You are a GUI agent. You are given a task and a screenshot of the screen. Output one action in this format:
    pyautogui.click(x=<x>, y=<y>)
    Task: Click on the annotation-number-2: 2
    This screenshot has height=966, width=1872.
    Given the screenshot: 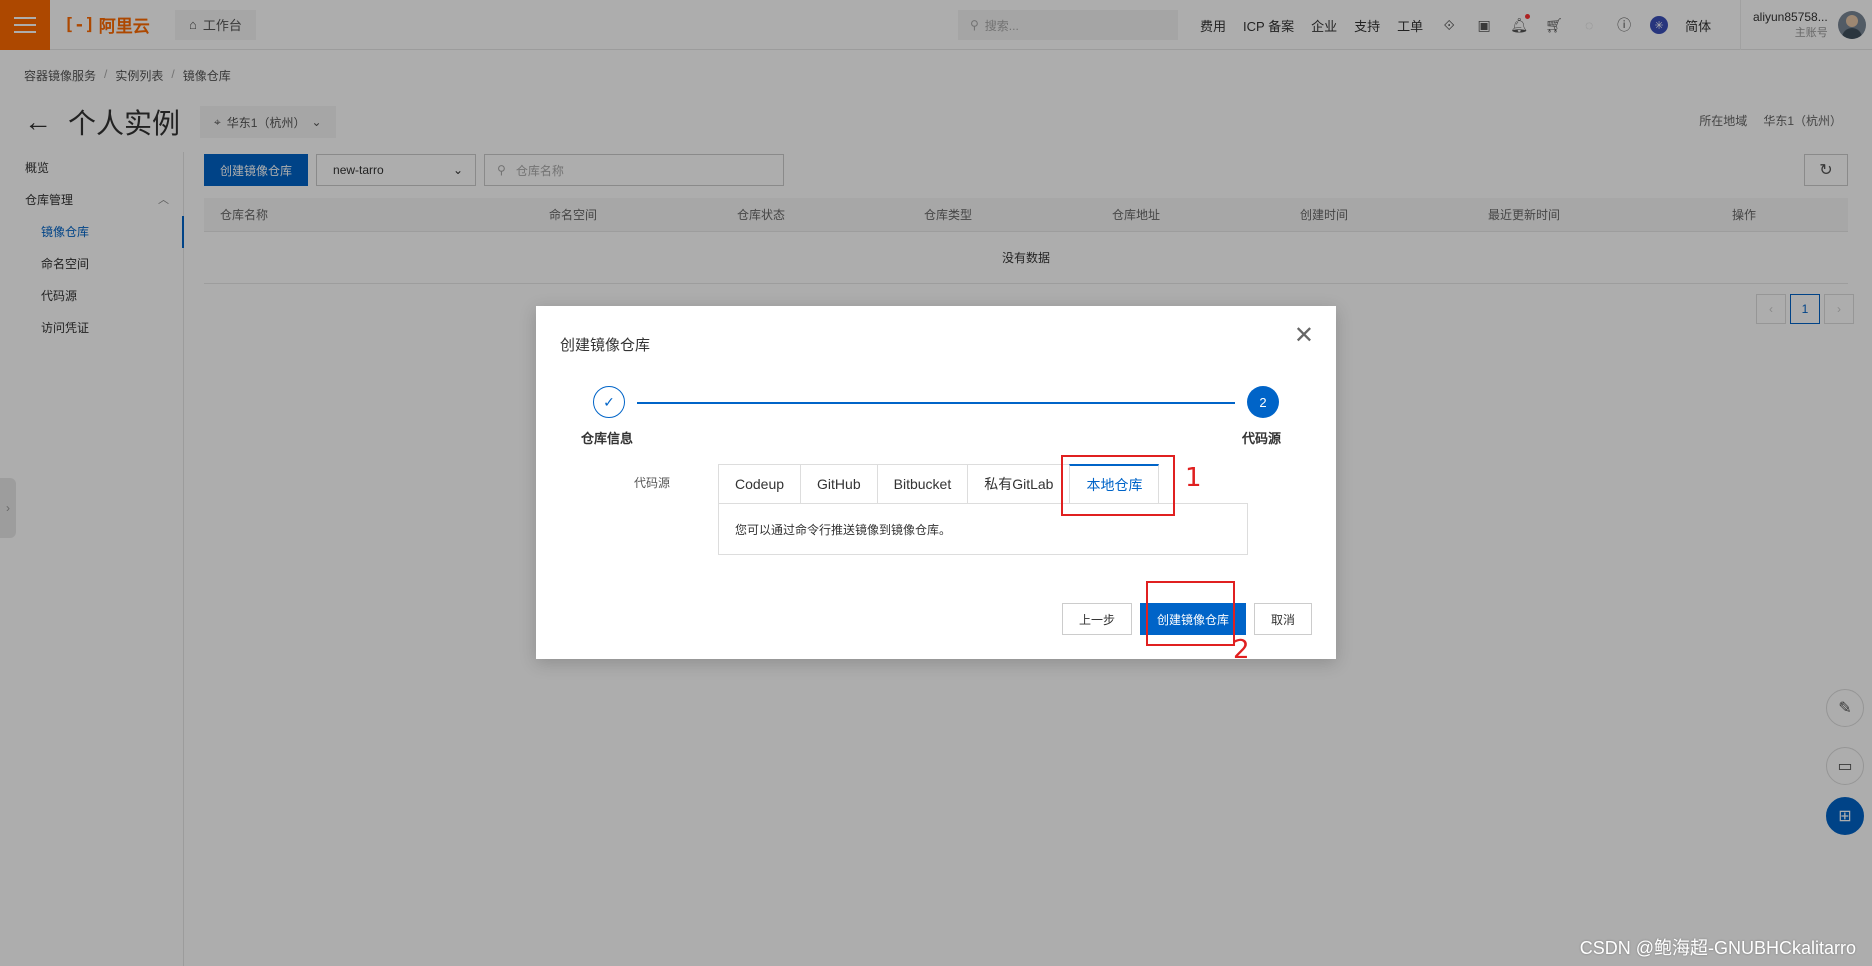 What is the action you would take?
    pyautogui.click(x=1241, y=650)
    